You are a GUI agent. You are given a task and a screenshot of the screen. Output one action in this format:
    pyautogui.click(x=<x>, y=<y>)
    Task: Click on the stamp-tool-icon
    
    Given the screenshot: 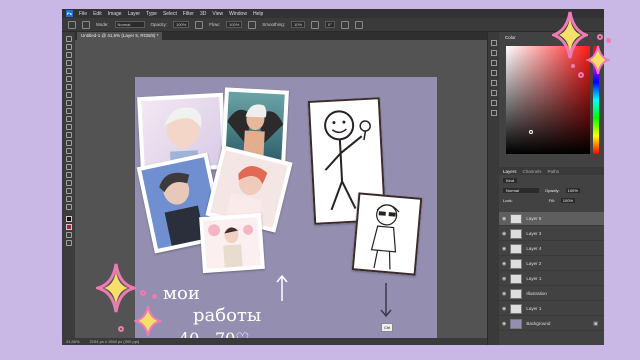 What is the action you would take?
    pyautogui.click(x=68, y=111)
    